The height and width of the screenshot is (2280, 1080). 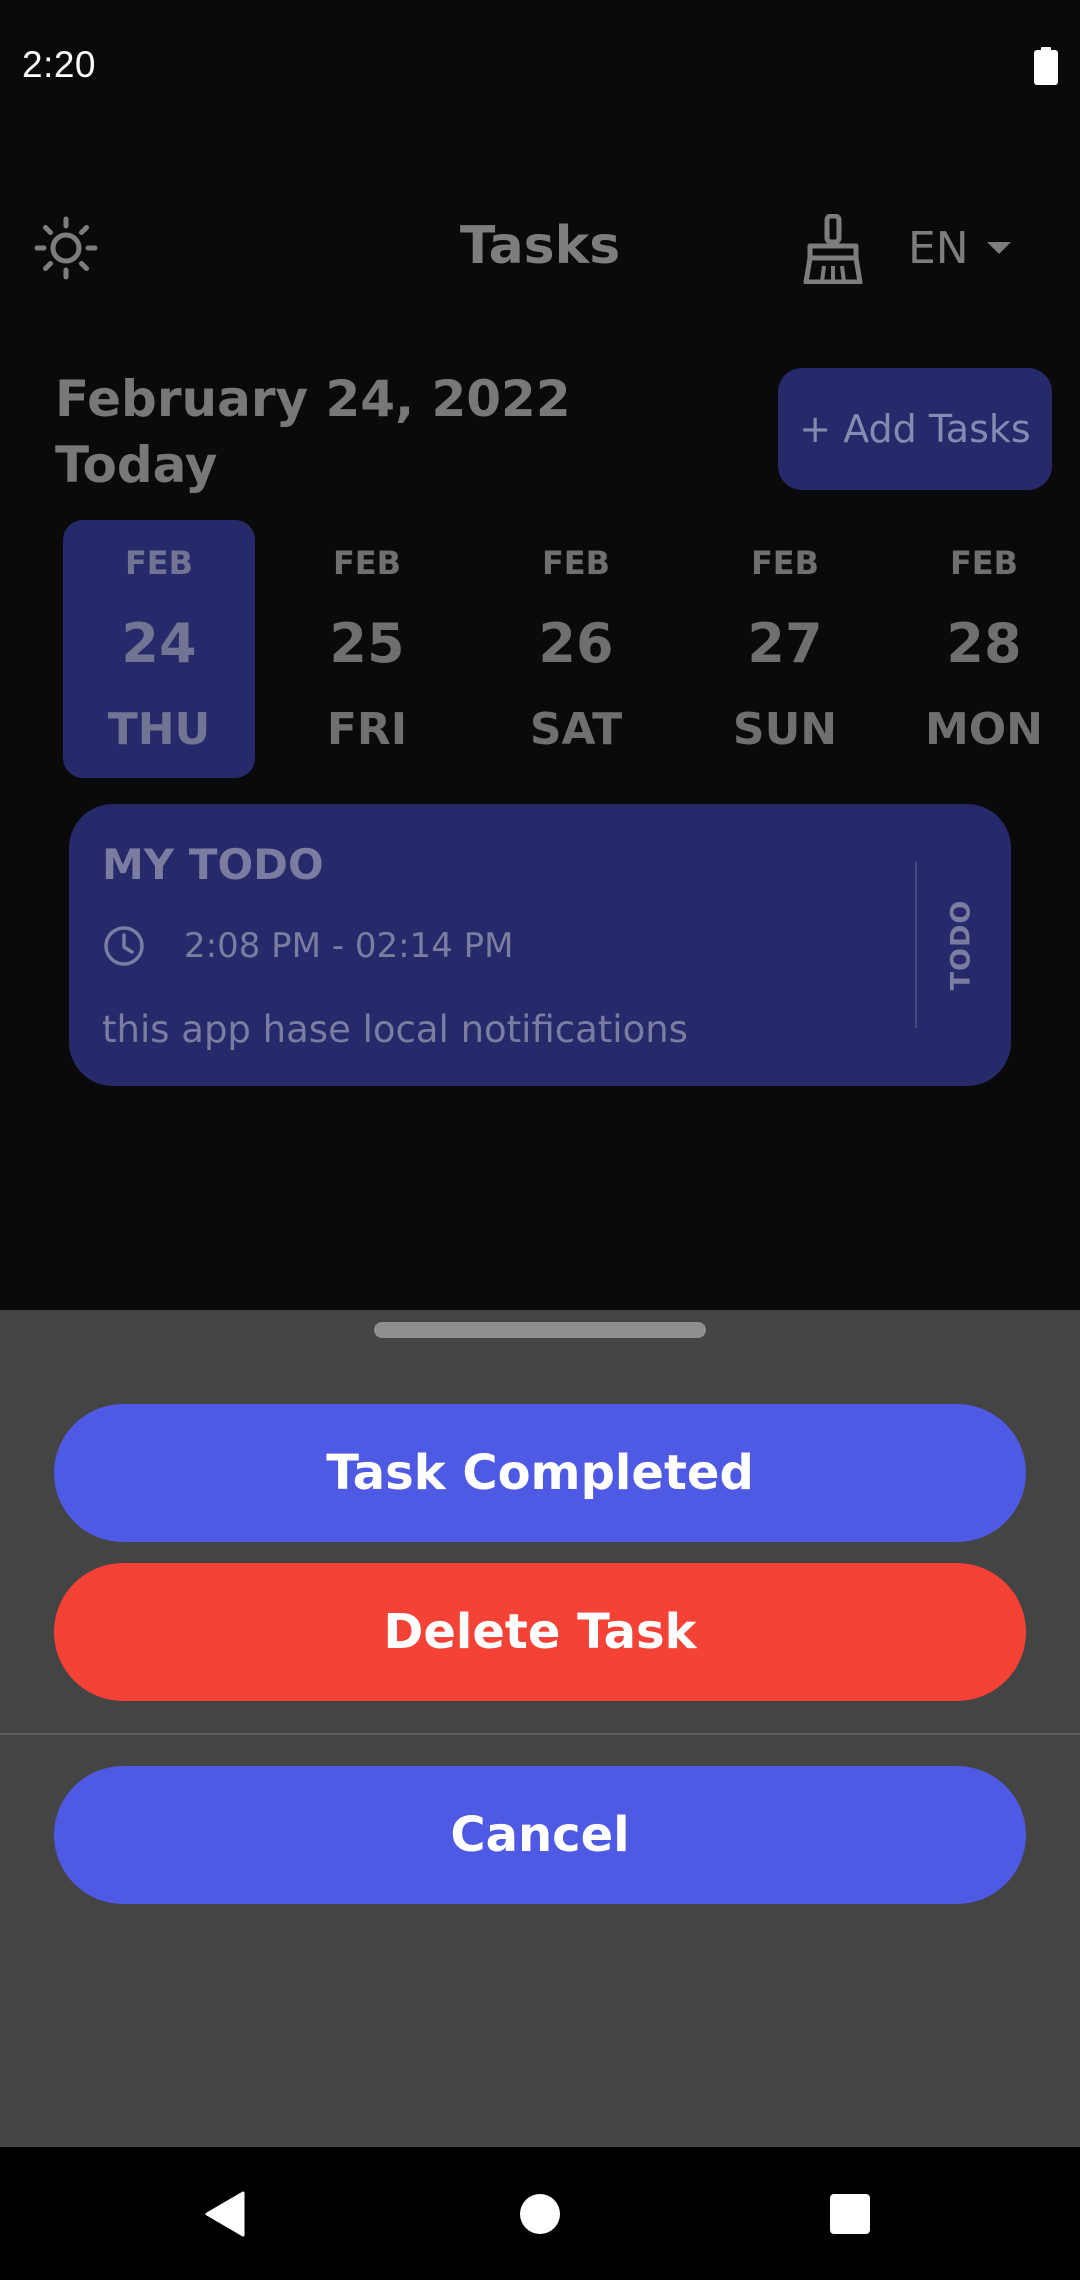 I want to click on date-item-feb-25: FEB 25 FRI, so click(x=367, y=649).